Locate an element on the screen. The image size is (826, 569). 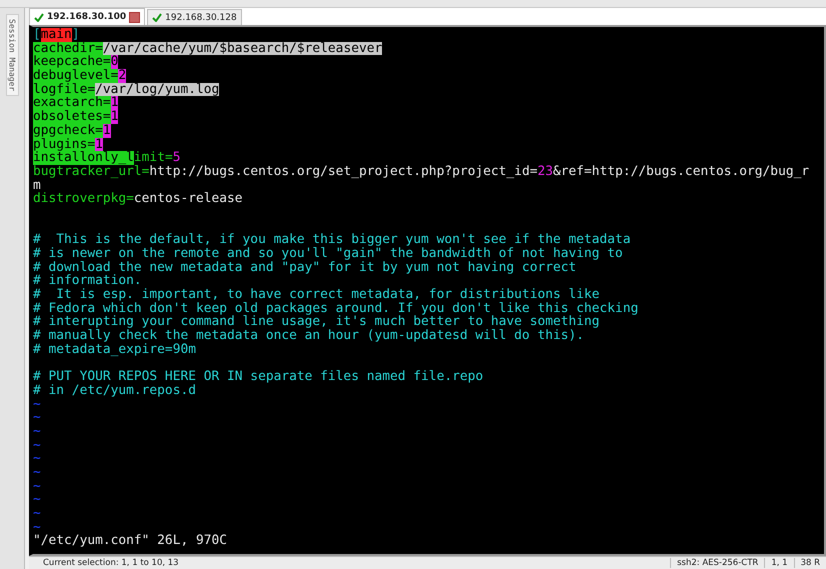
terminal-text: cachedir= is located at coordinates (68, 49).